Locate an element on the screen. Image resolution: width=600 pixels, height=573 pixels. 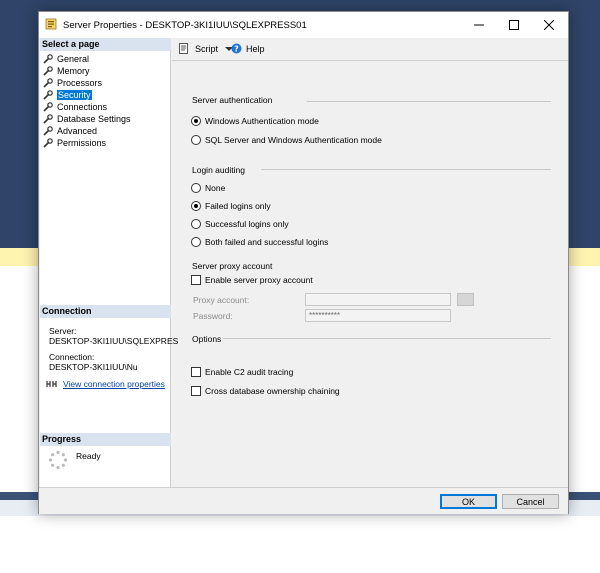
options-header: Options is located at coordinates (207, 339).